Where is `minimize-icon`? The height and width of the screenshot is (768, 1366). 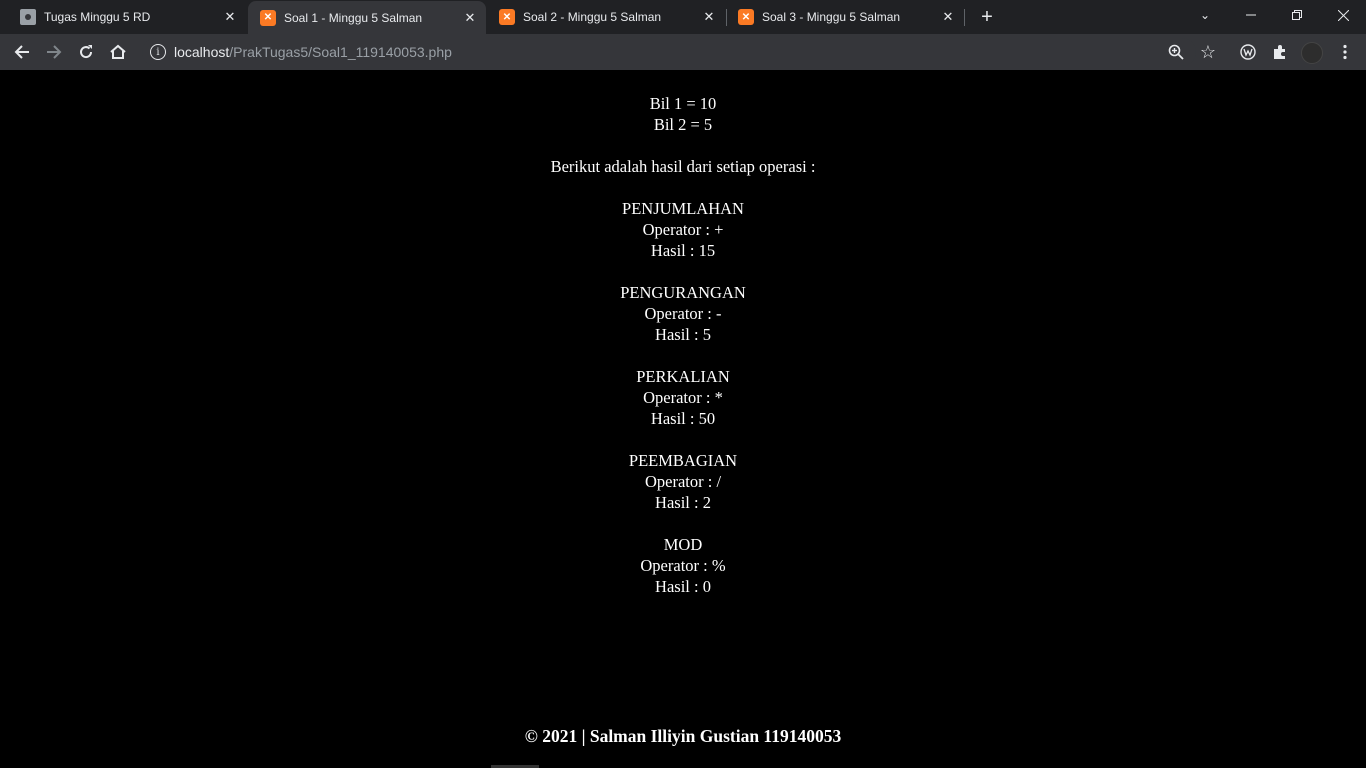 minimize-icon is located at coordinates (1251, 15).